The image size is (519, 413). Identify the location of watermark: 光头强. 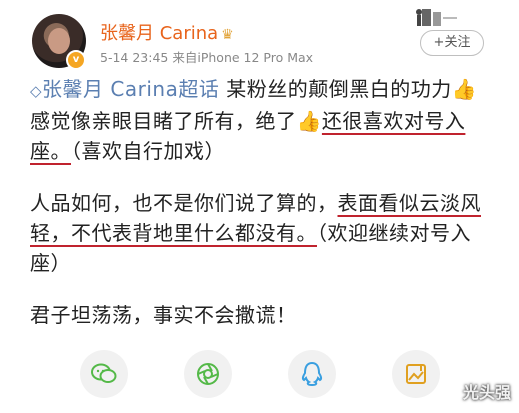
(486, 392).